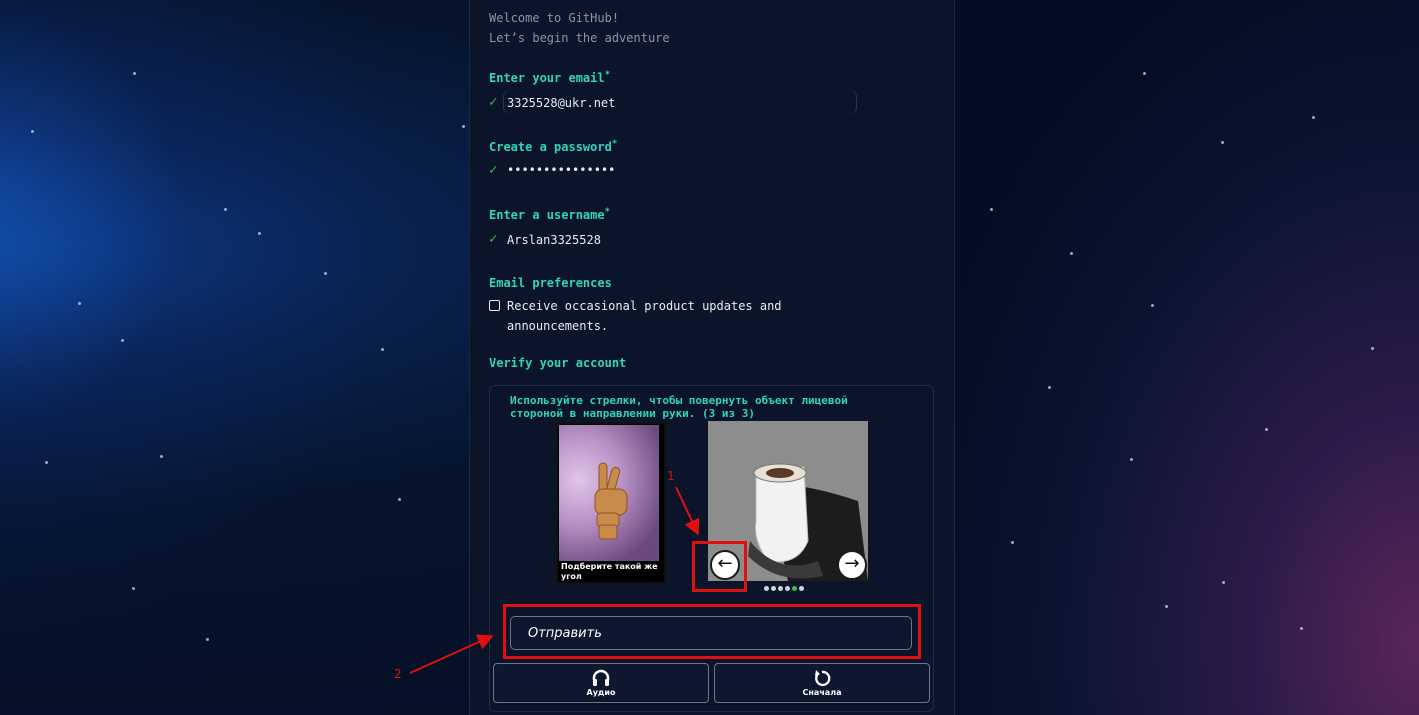 Image resolution: width=1419 pixels, height=715 pixels. I want to click on email-valid-icon: ✓, so click(493, 102).